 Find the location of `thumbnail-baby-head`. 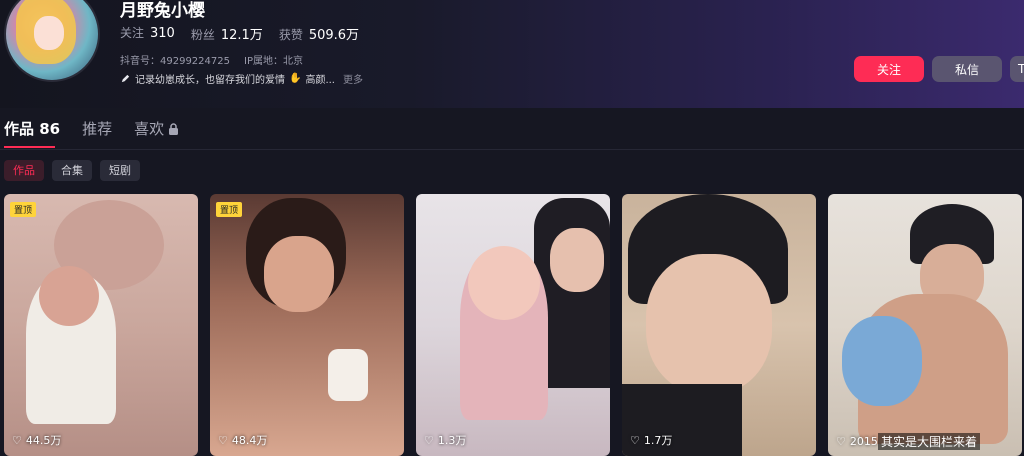

thumbnail-baby-head is located at coordinates (69, 296).